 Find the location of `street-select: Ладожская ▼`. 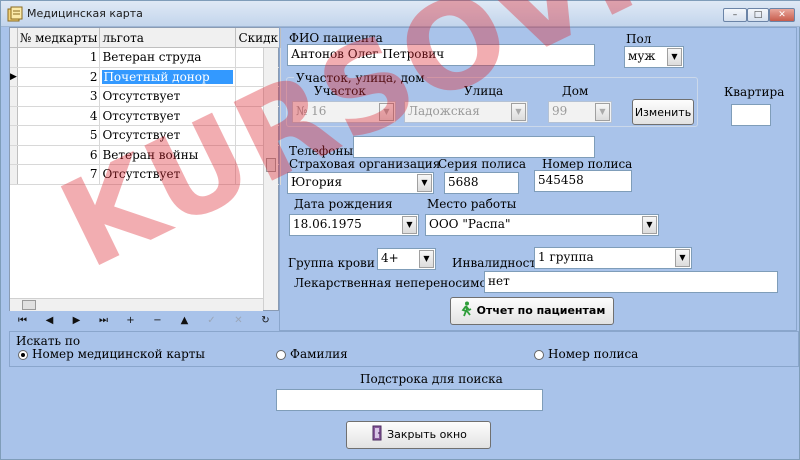

street-select: Ладожская ▼ is located at coordinates (466, 112).